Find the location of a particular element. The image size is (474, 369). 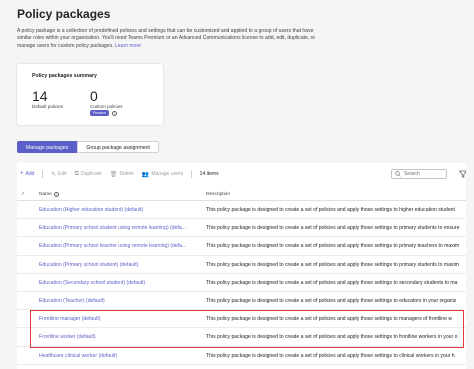

tab-group-package-assignment: Group package assignment is located at coordinates (118, 147).